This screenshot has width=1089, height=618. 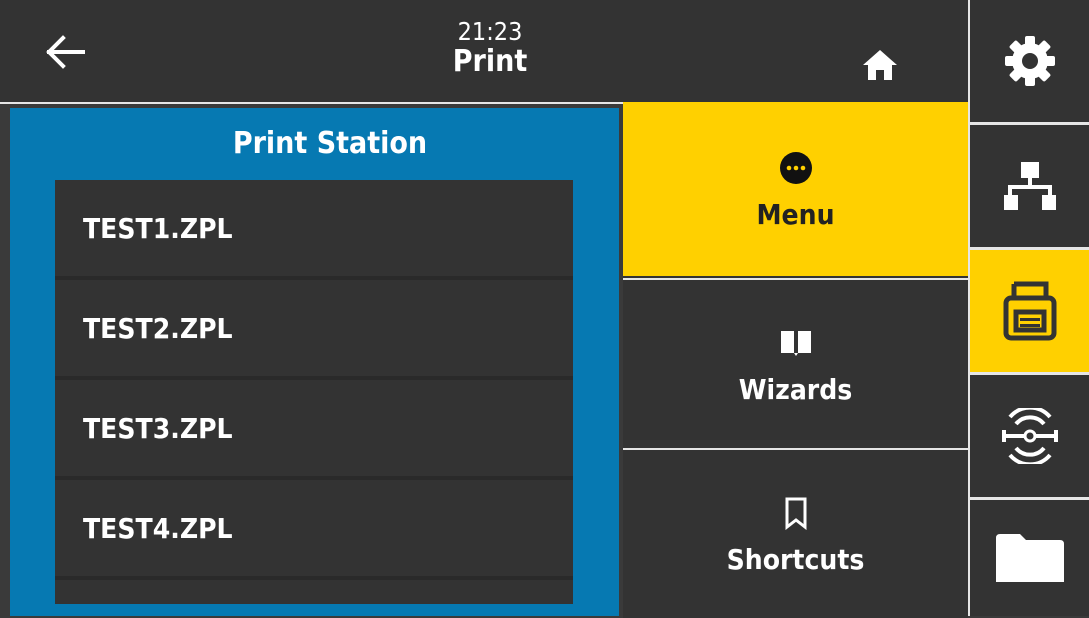 What do you see at coordinates (795, 214) in the screenshot?
I see `menu-label: Menu` at bounding box center [795, 214].